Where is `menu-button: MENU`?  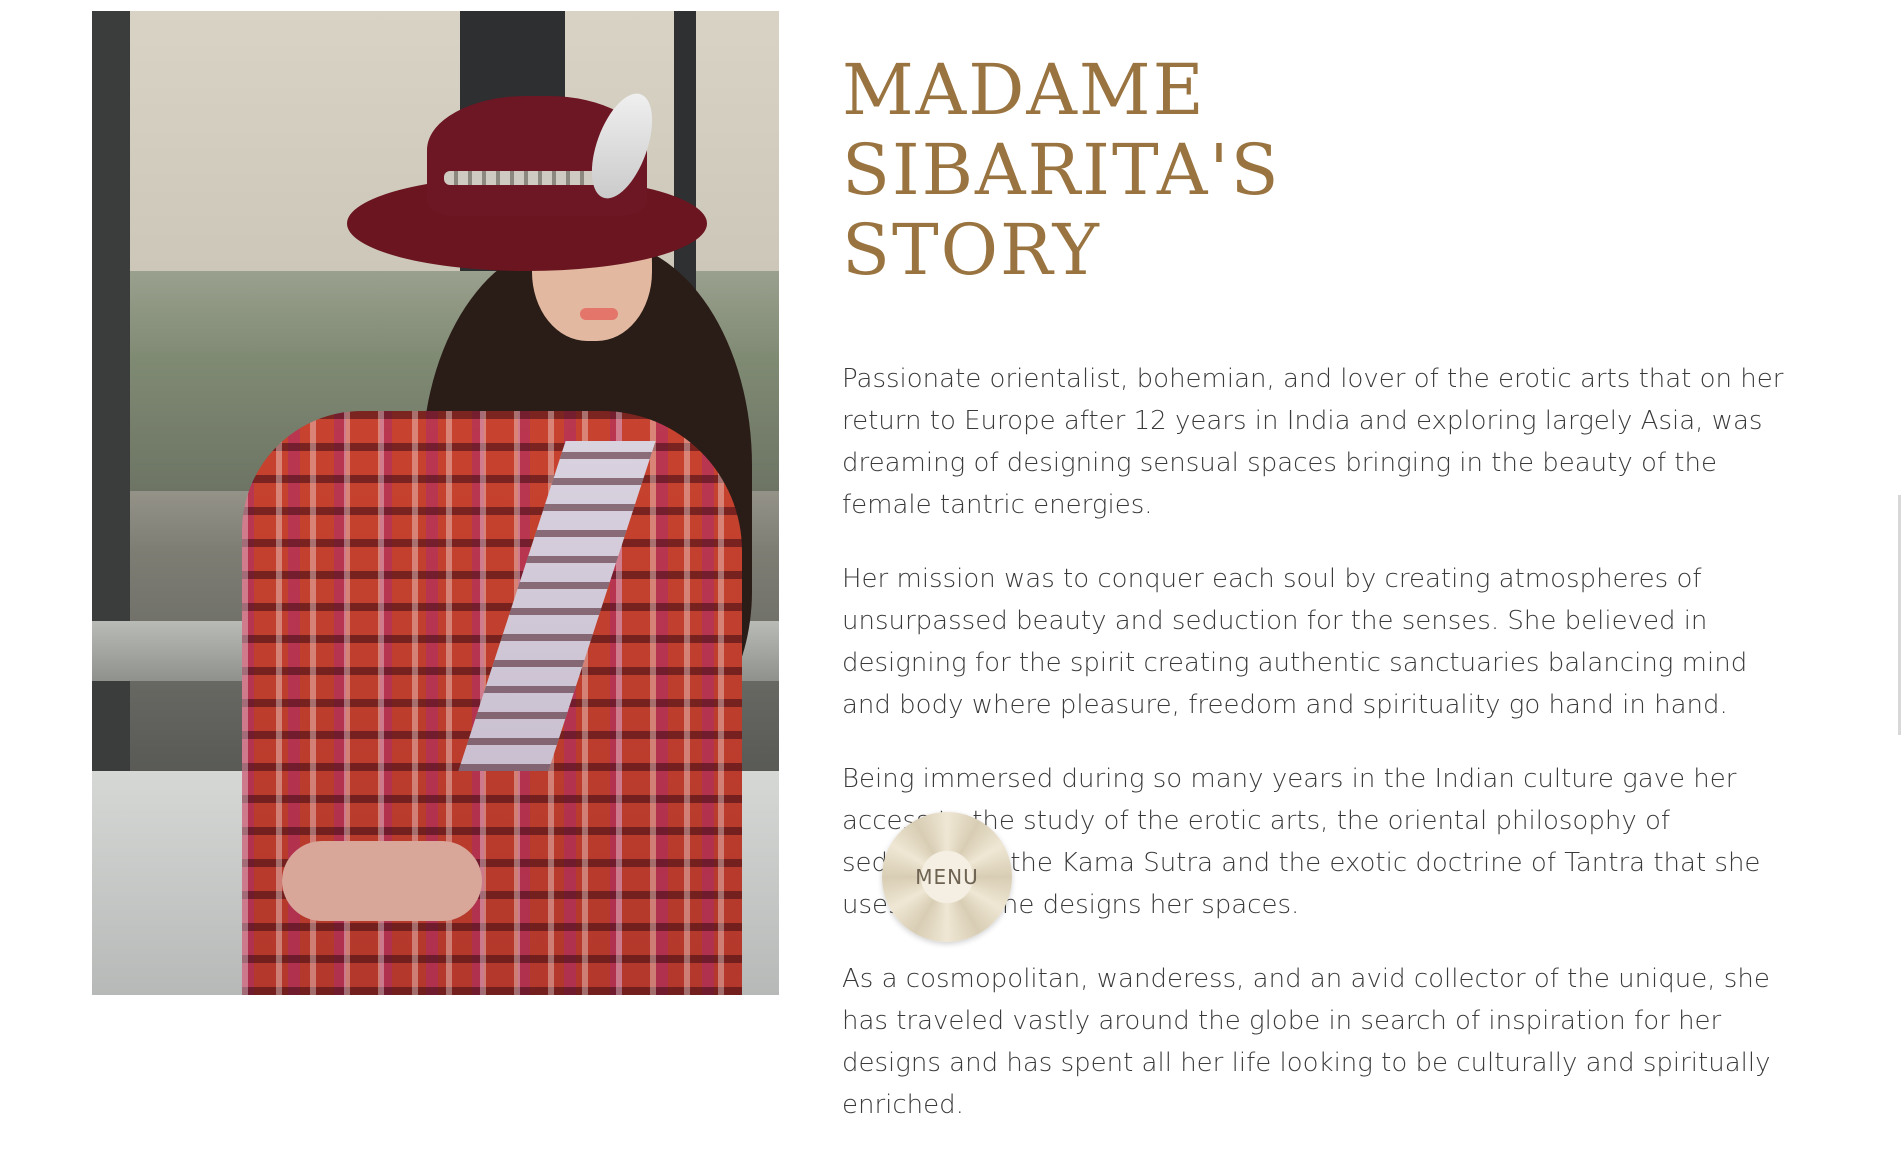
menu-button: MENU is located at coordinates (947, 877).